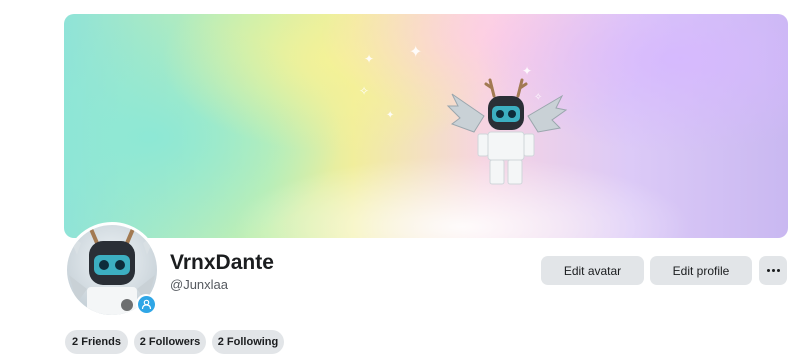 The image size is (800, 357). I want to click on more-options-button, so click(773, 270).